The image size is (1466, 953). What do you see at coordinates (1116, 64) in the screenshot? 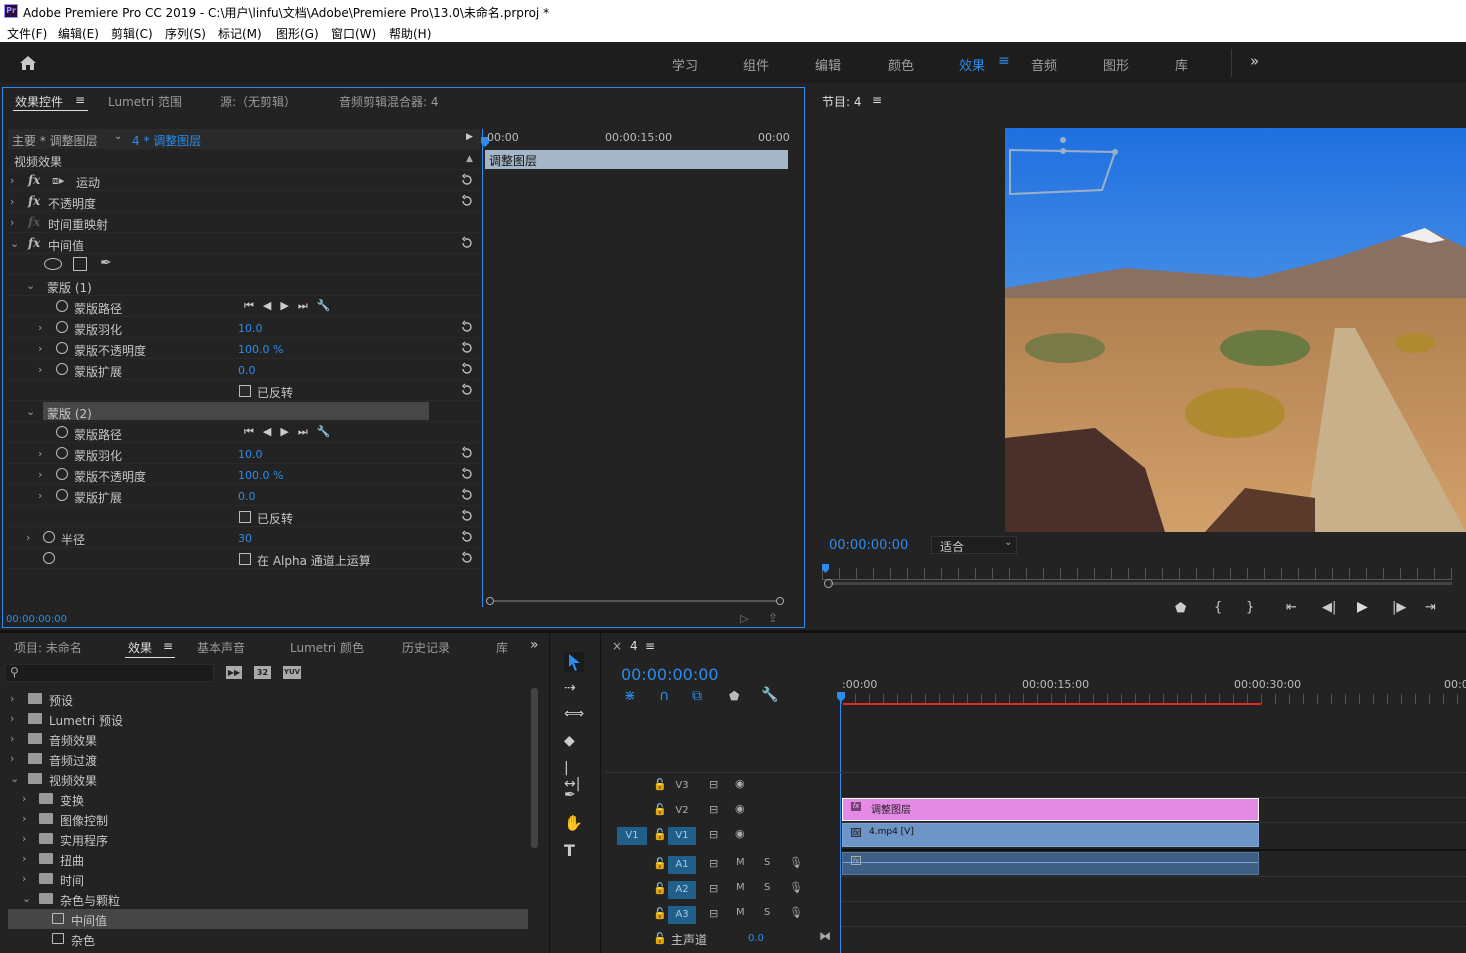
I see `workspace-graphics: 图形` at bounding box center [1116, 64].